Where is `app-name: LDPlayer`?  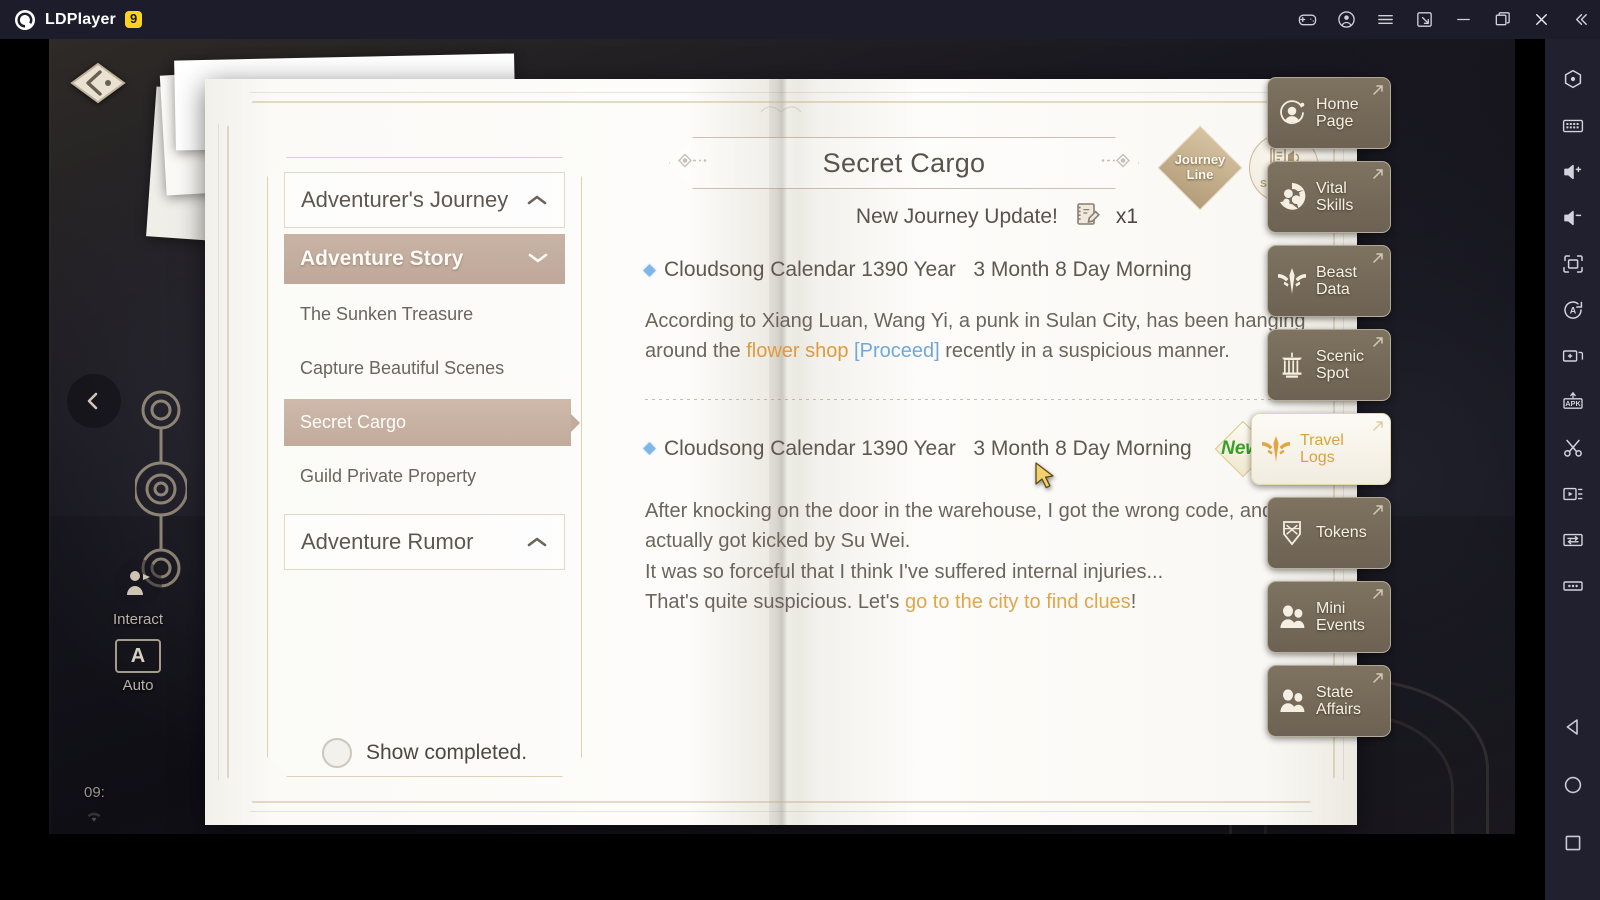 app-name: LDPlayer is located at coordinates (80, 19).